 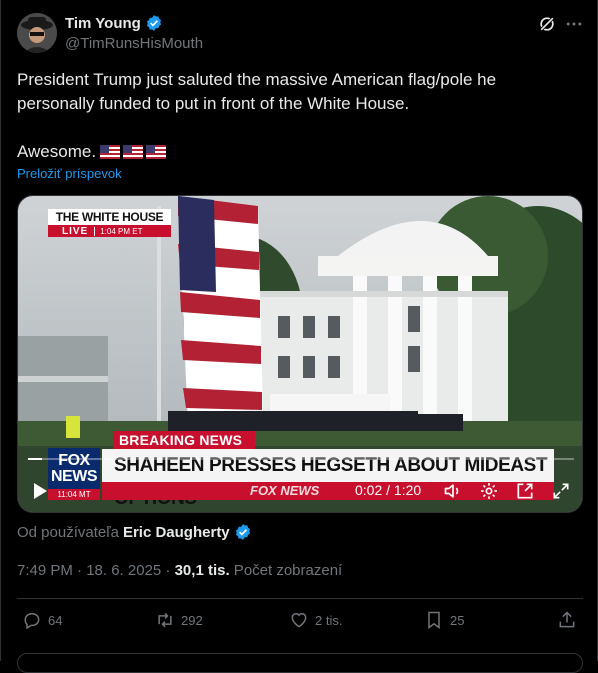 I want to click on volume-icon, so click(x=453, y=491).